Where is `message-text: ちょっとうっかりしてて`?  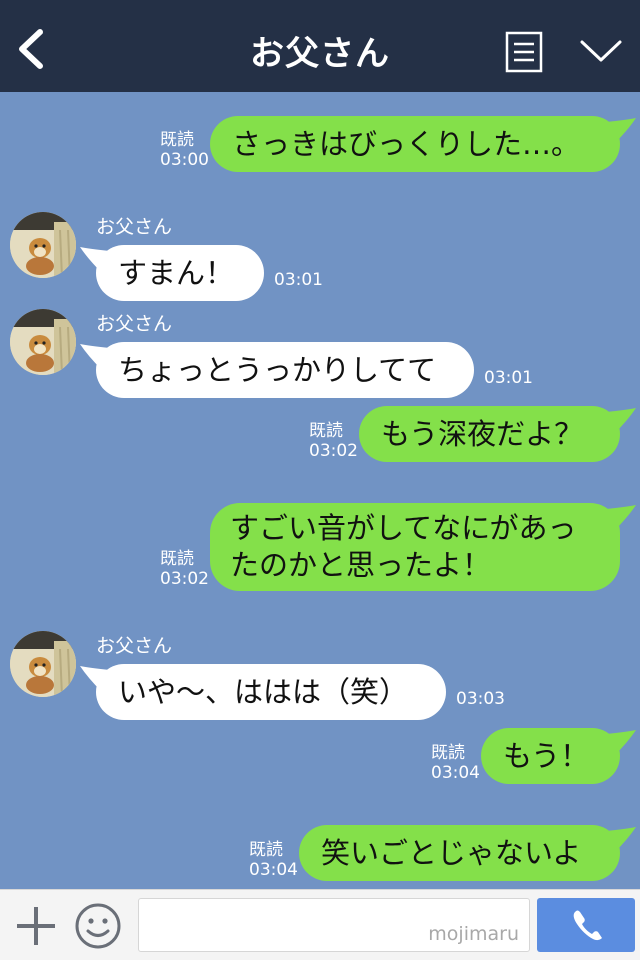 message-text: ちょっとうっかりしてて is located at coordinates (277, 369).